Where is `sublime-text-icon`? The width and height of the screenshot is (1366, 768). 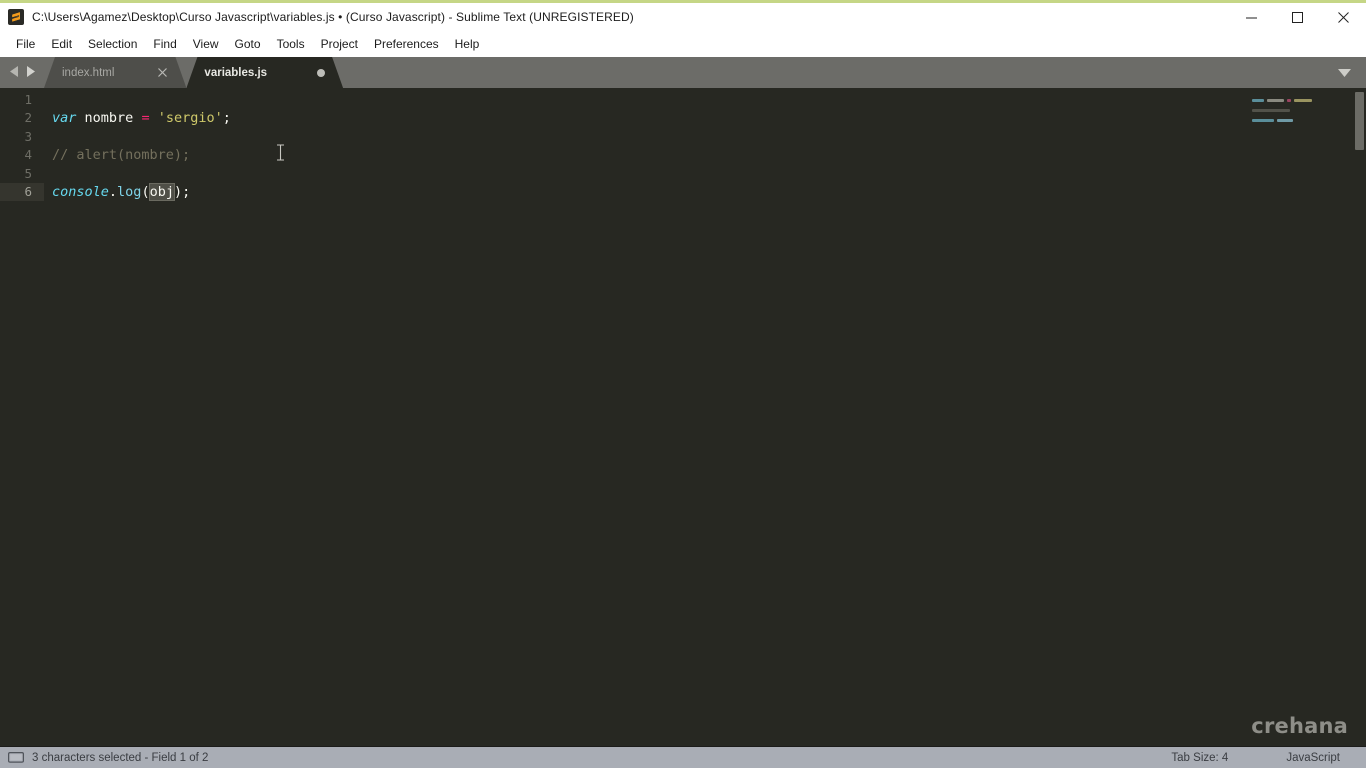
sublime-text-icon is located at coordinates (16, 17).